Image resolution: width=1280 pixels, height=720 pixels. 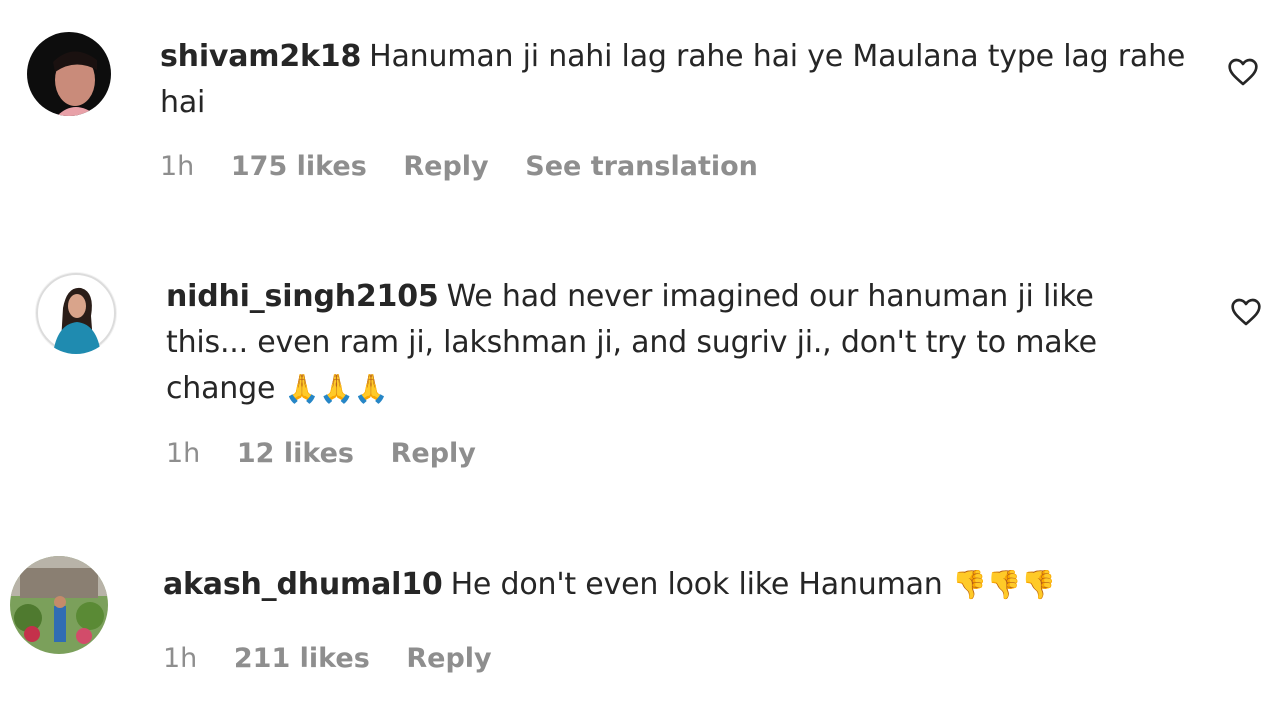 What do you see at coordinates (336, 388) in the screenshot?
I see `praying-hands-emoji: 🙏🙏🙏` at bounding box center [336, 388].